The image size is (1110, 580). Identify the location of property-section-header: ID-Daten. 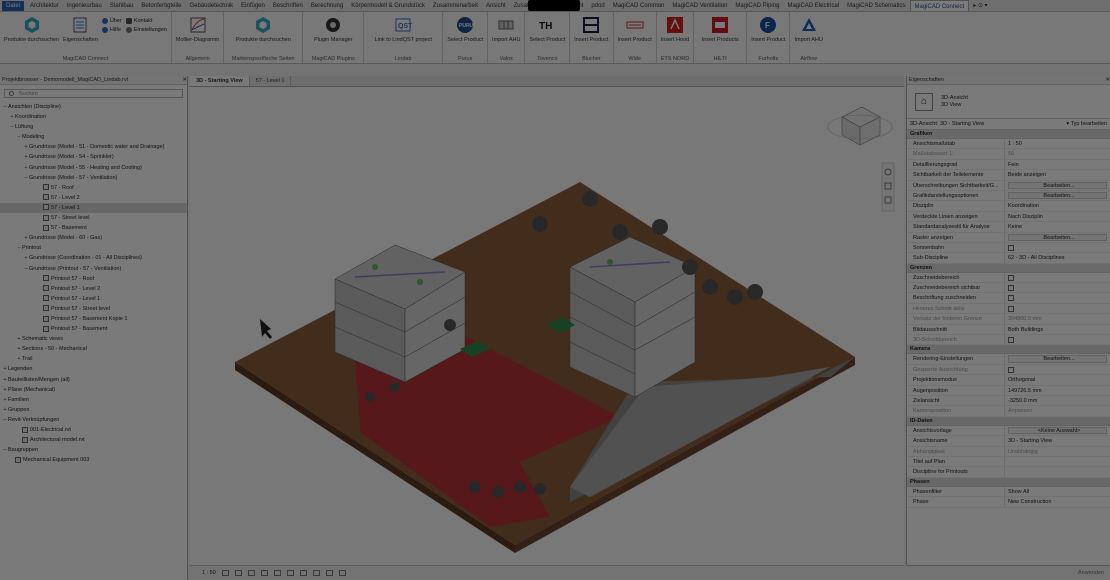
(1008, 421).